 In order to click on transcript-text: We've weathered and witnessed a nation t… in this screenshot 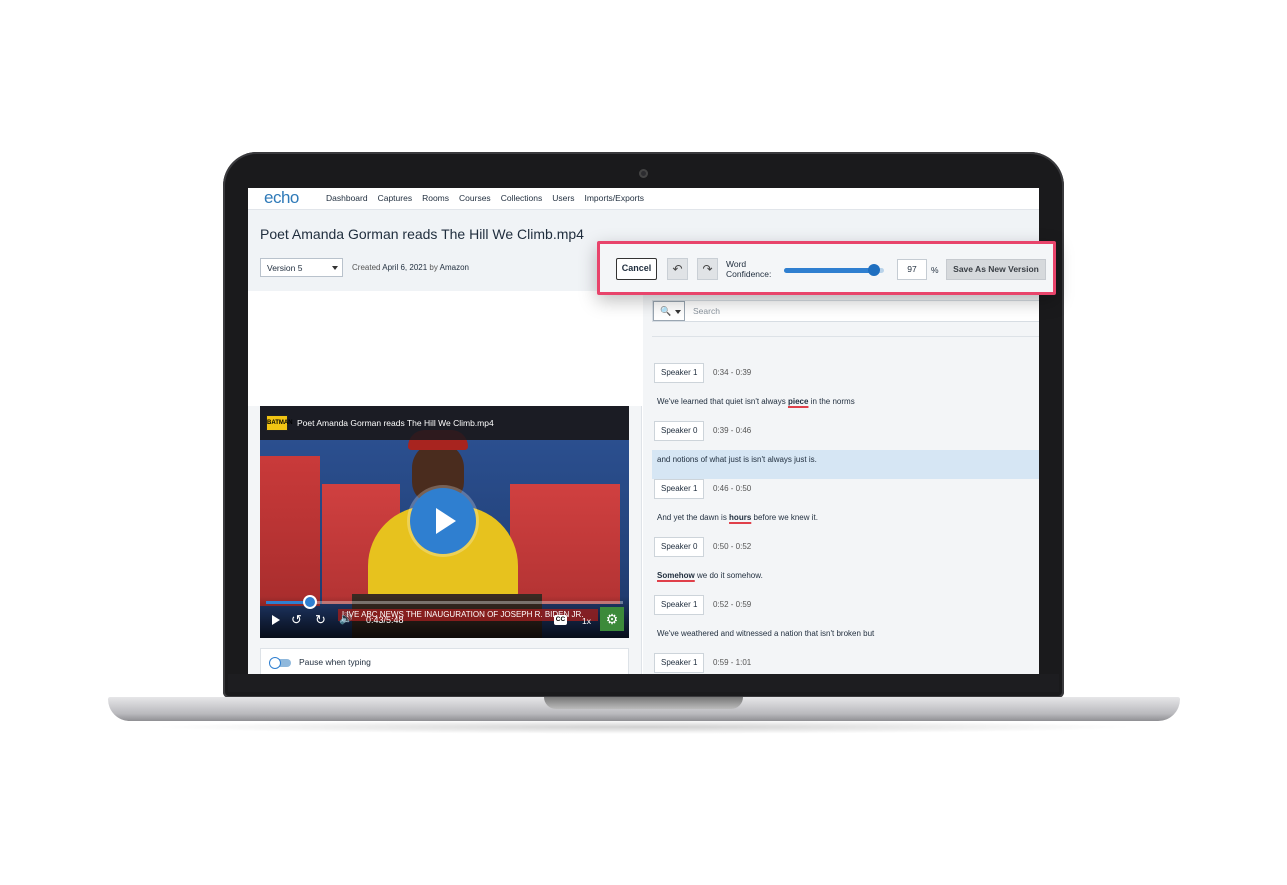, I will do `click(846, 638)`.